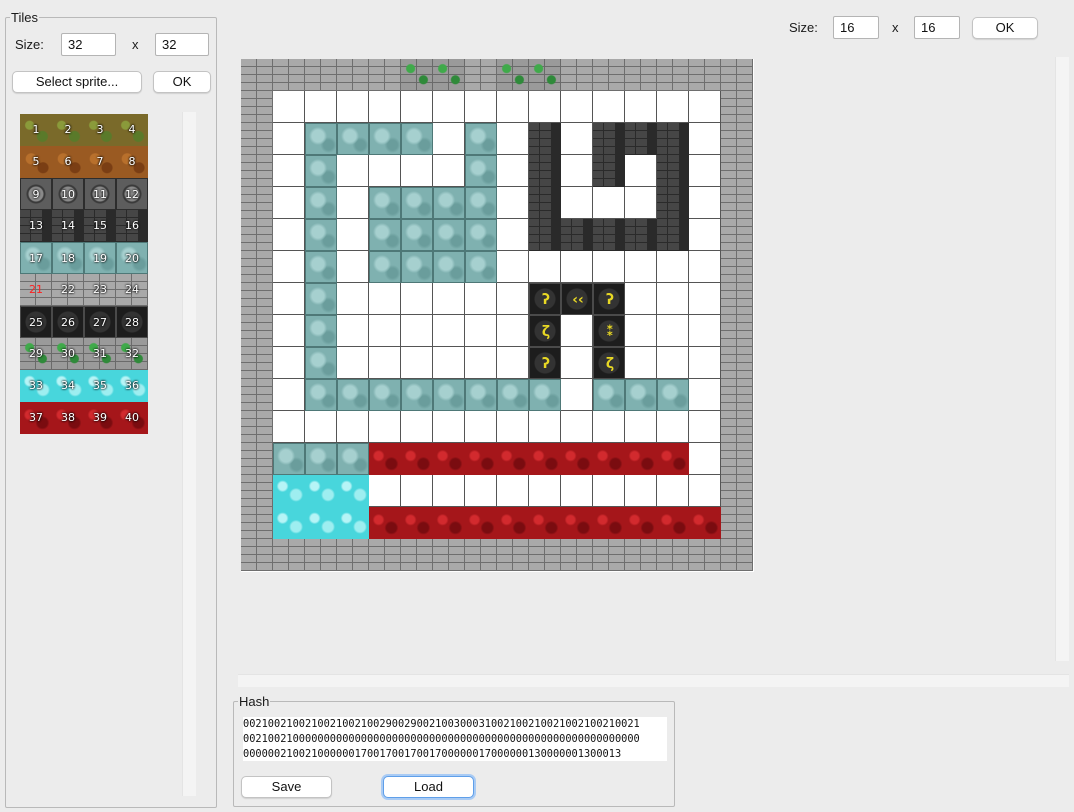 This screenshot has height=812, width=1074. Describe the element at coordinates (36, 290) in the screenshot. I see `palette-tile-21: 21` at that location.